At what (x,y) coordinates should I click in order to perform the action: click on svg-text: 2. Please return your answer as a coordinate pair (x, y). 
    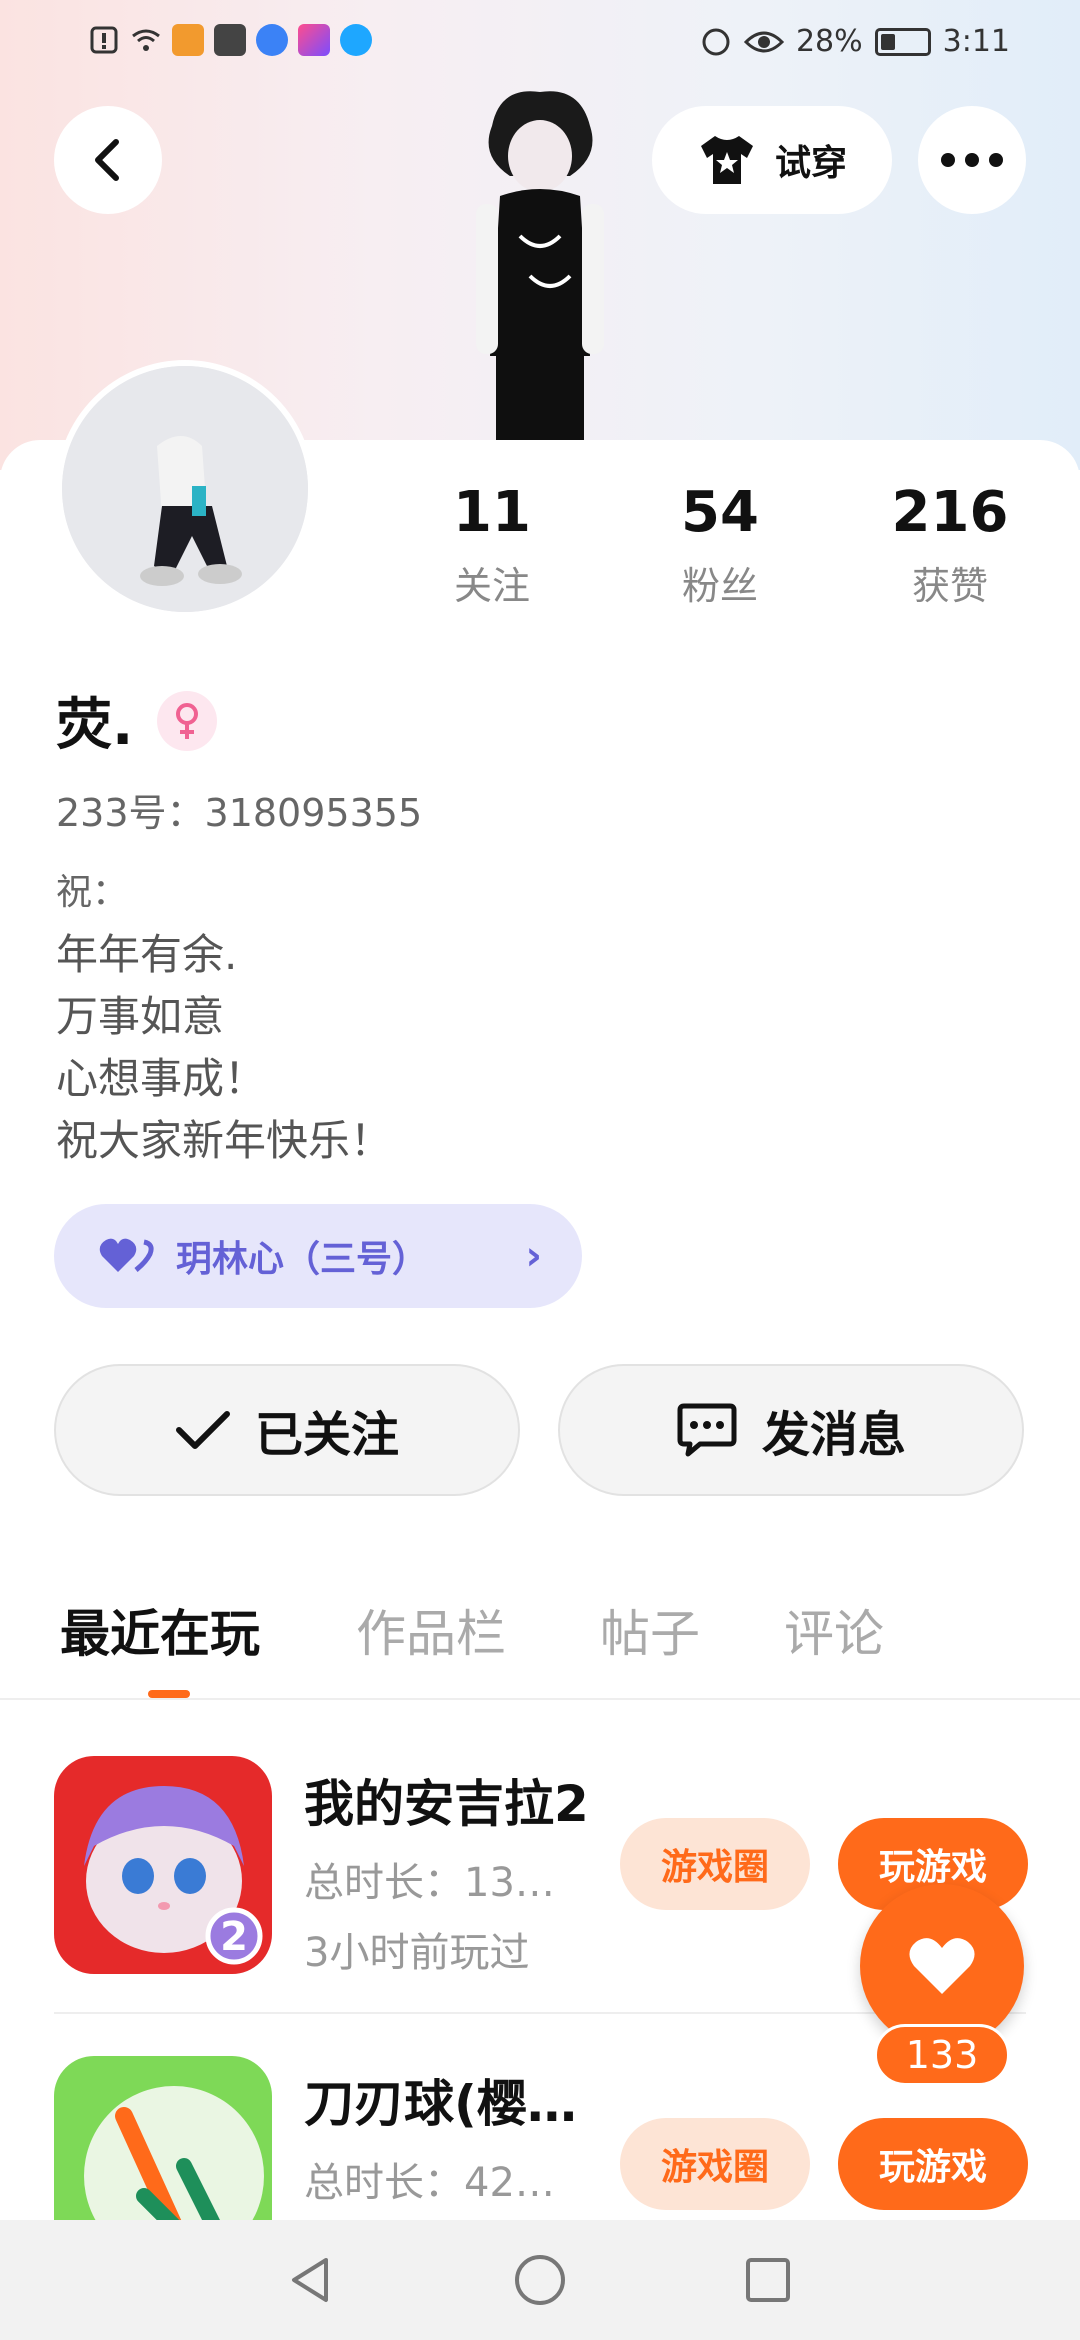
    Looking at the image, I should click on (234, 1937).